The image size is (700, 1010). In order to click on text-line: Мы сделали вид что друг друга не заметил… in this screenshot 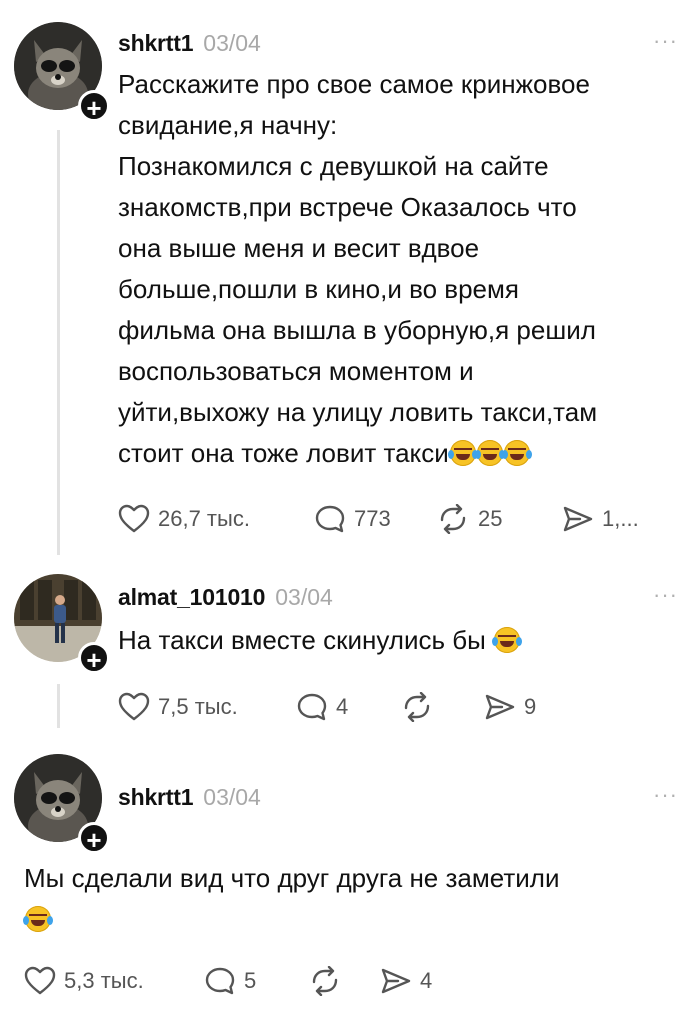, I will do `click(292, 878)`.